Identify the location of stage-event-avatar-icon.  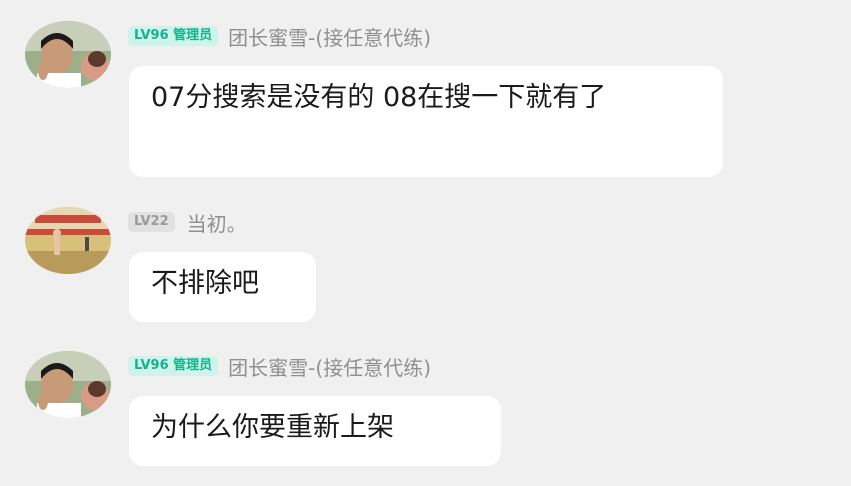
(68, 240).